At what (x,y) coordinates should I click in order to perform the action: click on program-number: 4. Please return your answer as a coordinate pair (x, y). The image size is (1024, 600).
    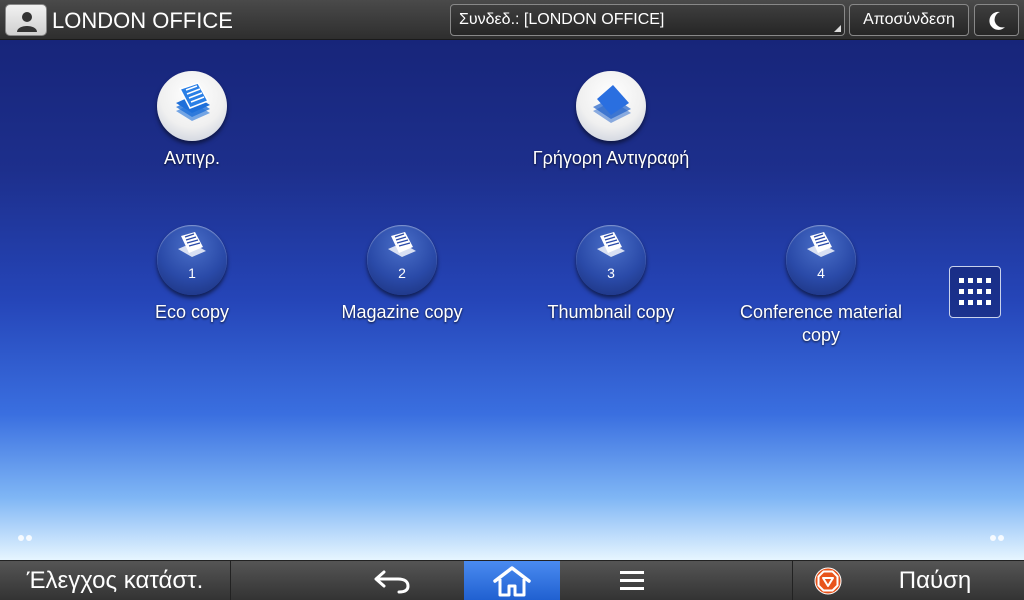
    Looking at the image, I should click on (821, 273).